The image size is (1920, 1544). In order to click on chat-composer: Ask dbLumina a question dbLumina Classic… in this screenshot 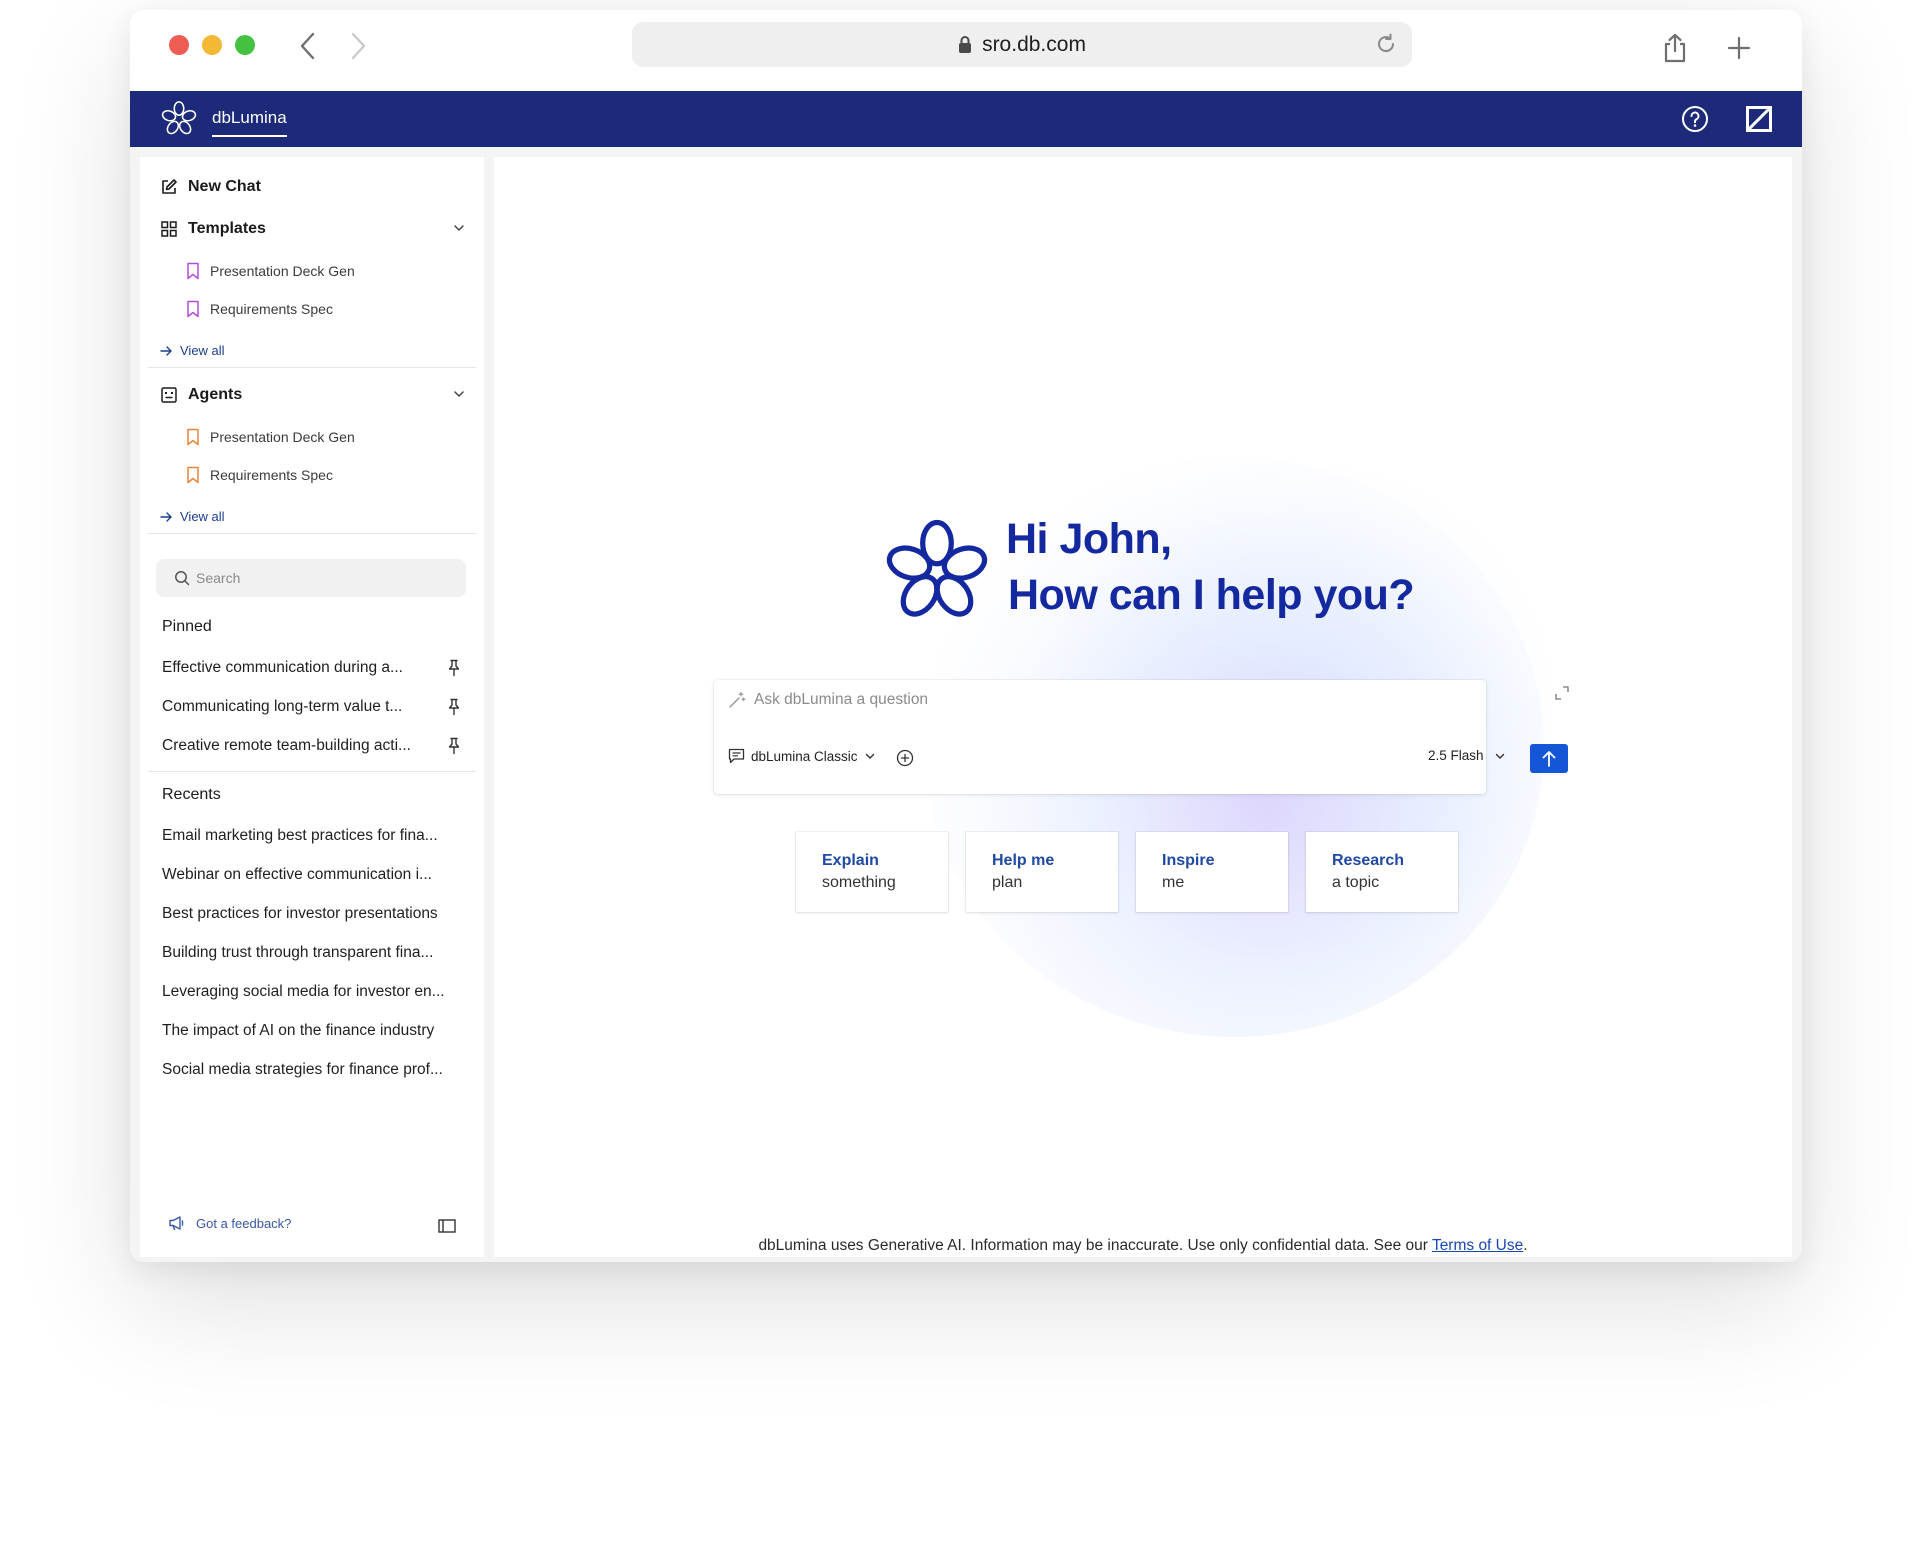, I will do `click(1109, 737)`.